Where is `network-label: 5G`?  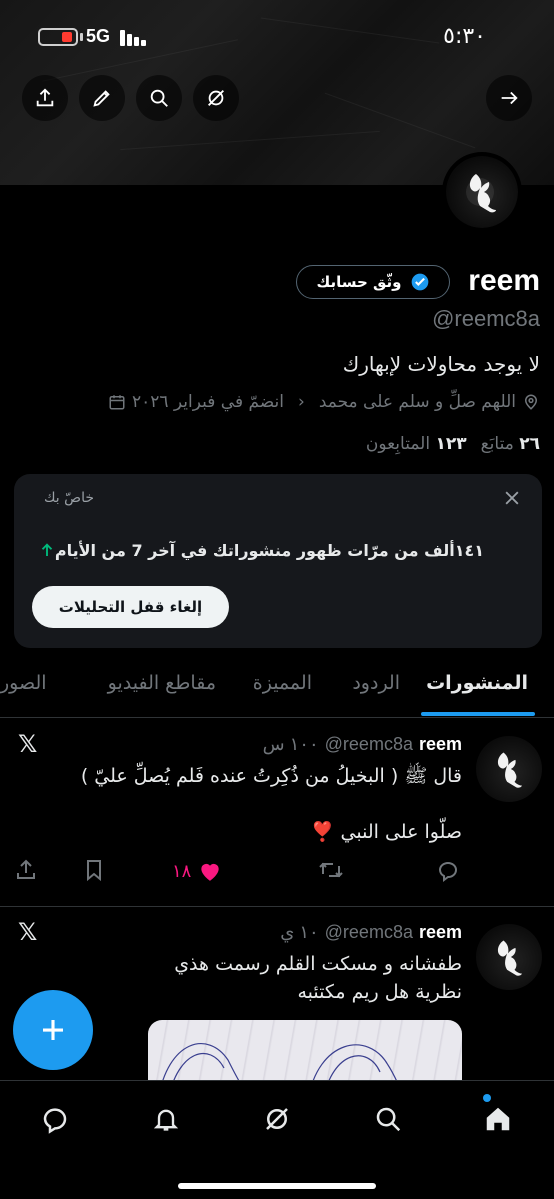
network-label: 5G is located at coordinates (98, 36).